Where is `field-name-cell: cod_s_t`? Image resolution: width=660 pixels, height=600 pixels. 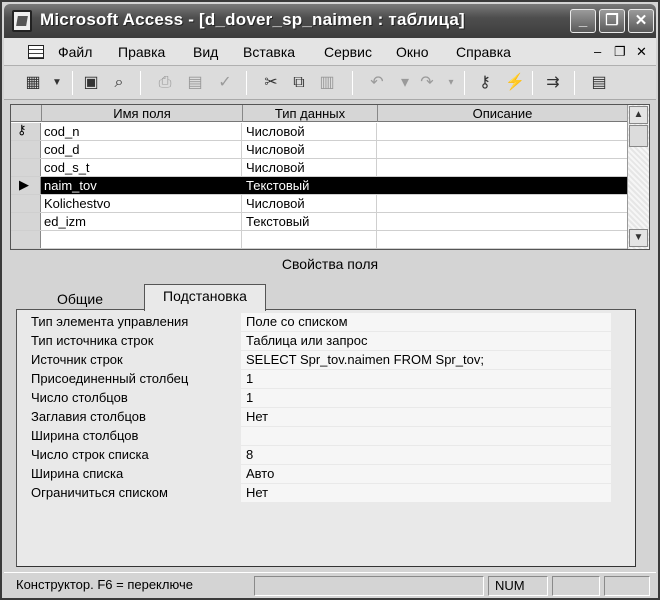
field-name-cell: cod_s_t is located at coordinates (142, 167).